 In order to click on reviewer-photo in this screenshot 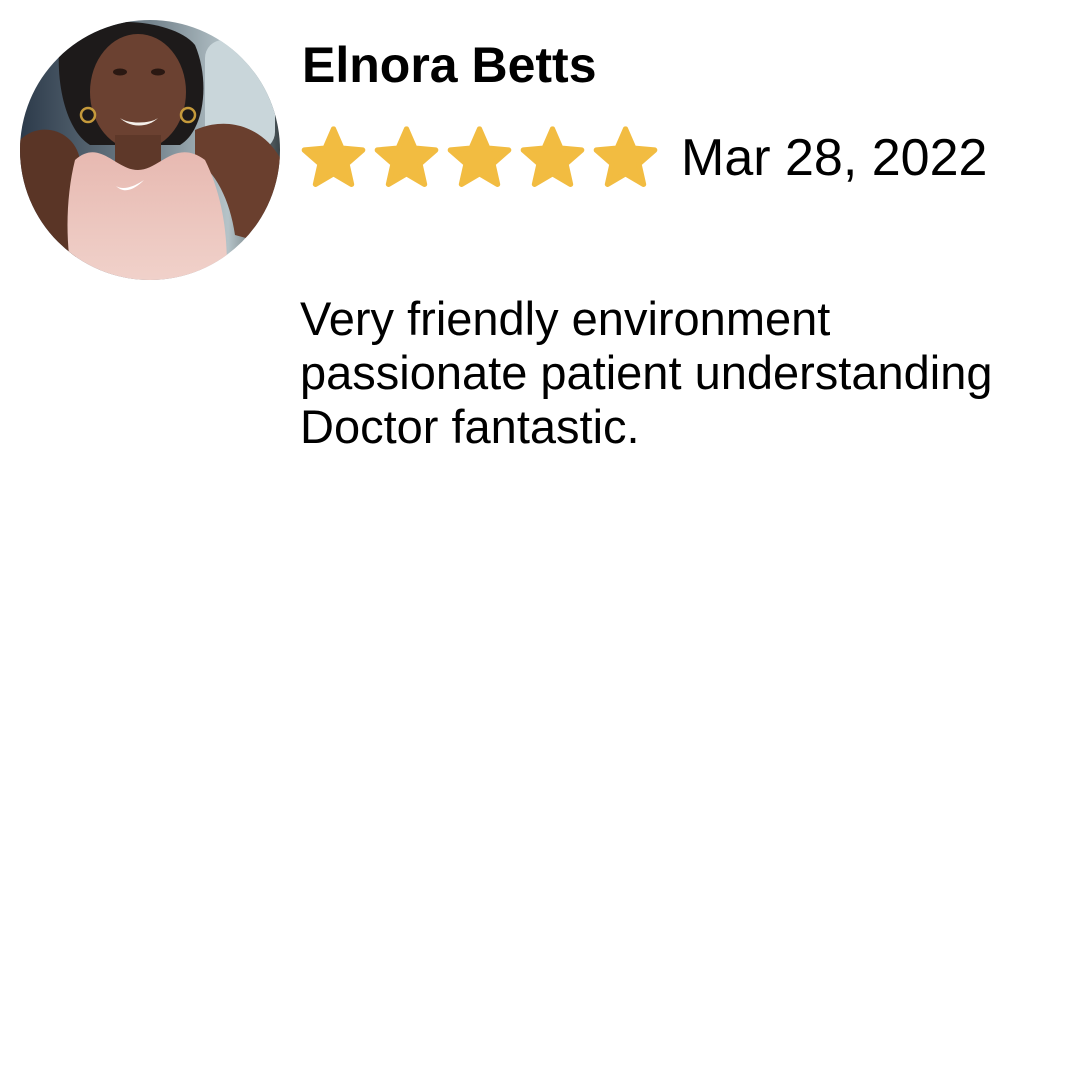, I will do `click(150, 150)`.